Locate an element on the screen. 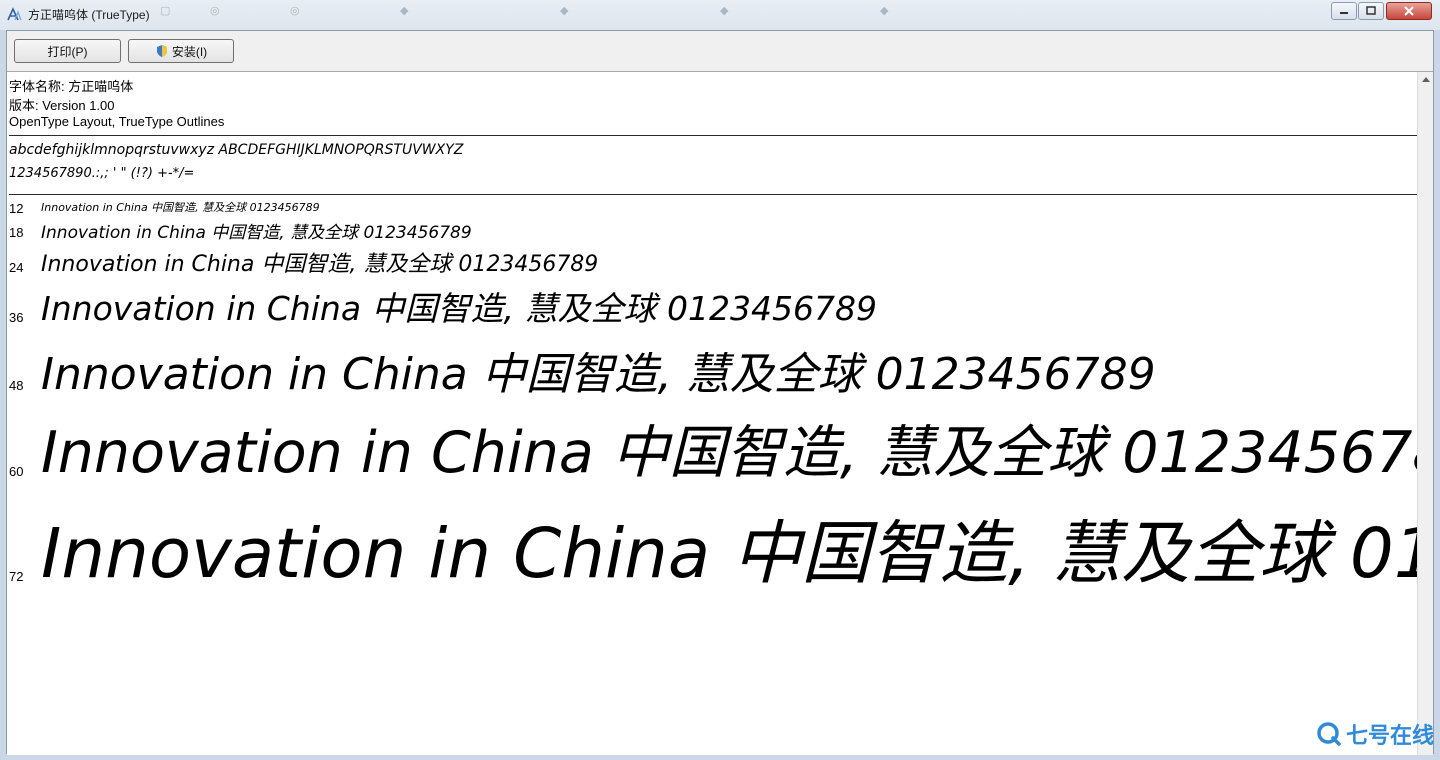 Image resolution: width=1440 pixels, height=760 pixels. close-button is located at coordinates (1409, 11).